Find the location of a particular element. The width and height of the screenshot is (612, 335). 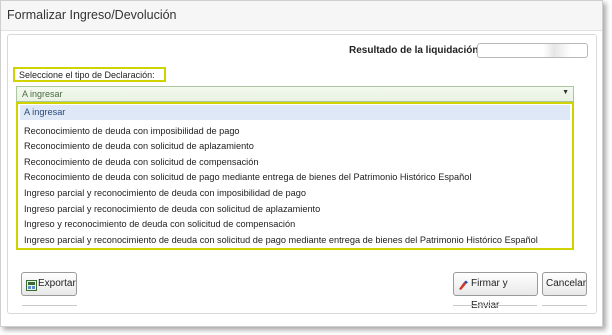

declaration-type-label: Seleccione el tipo de Declaración: is located at coordinates (89, 74).